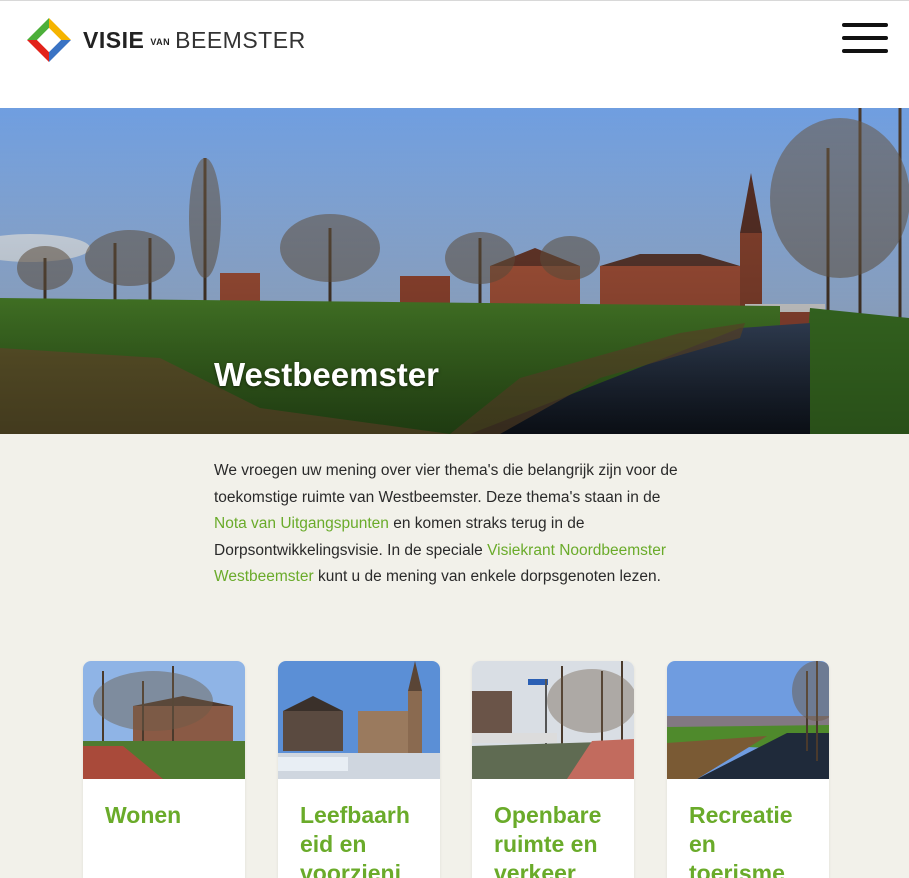  I want to click on site-logo: VISIE VAN BEEMSTER, so click(165, 40).